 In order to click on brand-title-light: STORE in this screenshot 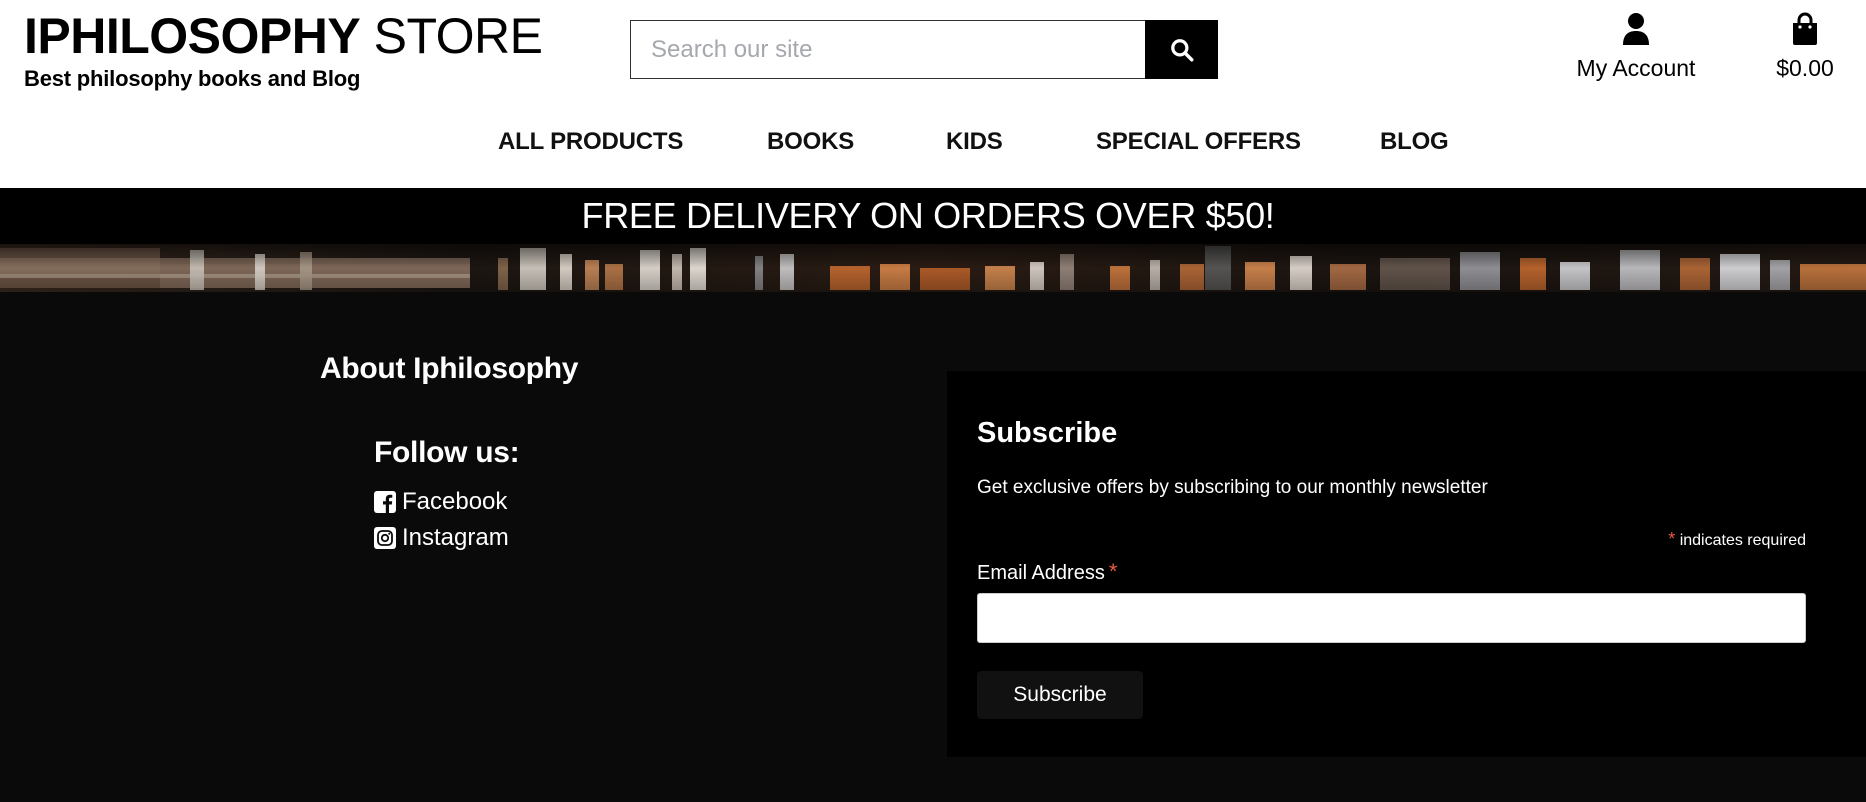, I will do `click(458, 36)`.